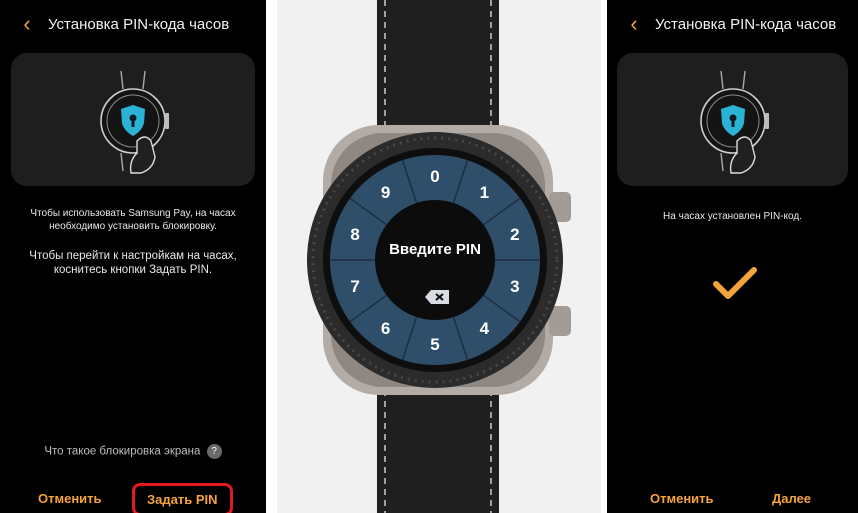  I want to click on set-pin-button: Задать PIN, so click(182, 498).